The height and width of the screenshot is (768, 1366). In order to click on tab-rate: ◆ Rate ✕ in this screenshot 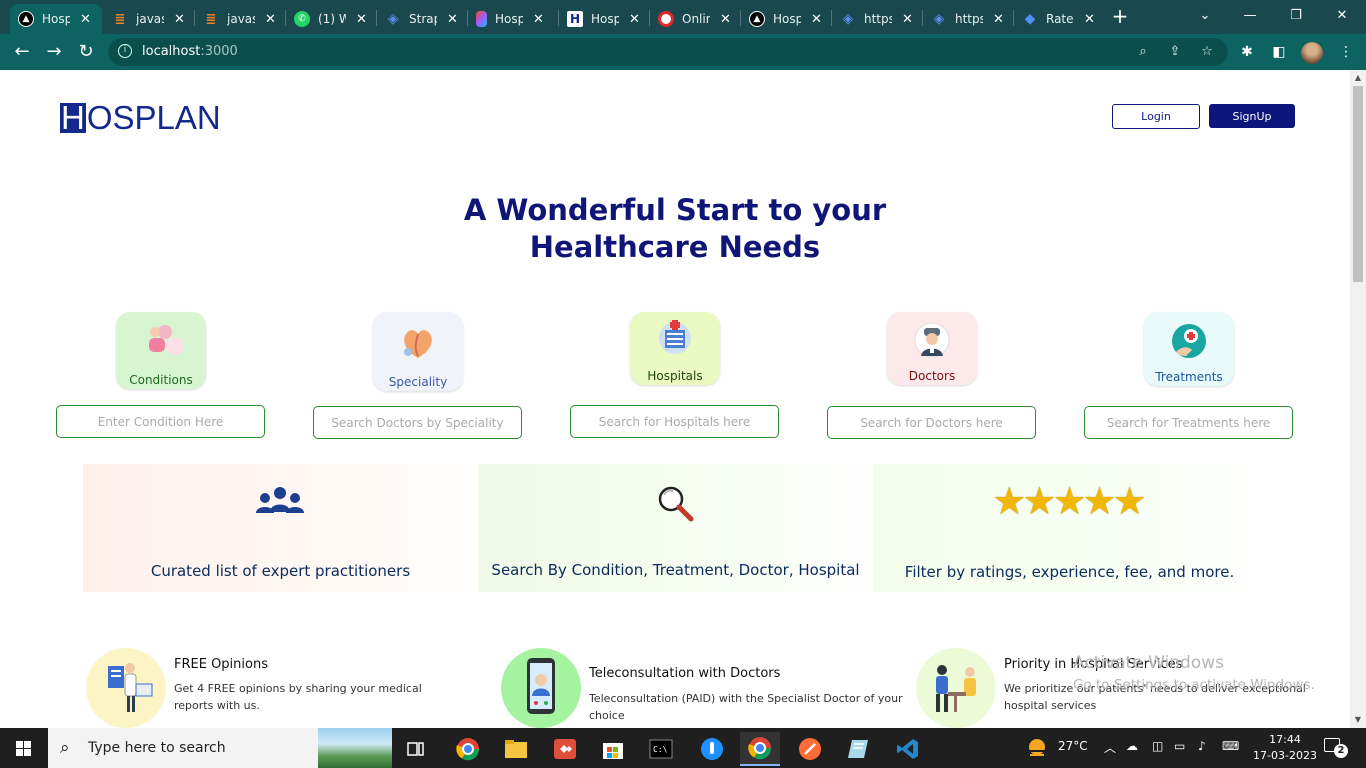, I will do `click(1059, 19)`.